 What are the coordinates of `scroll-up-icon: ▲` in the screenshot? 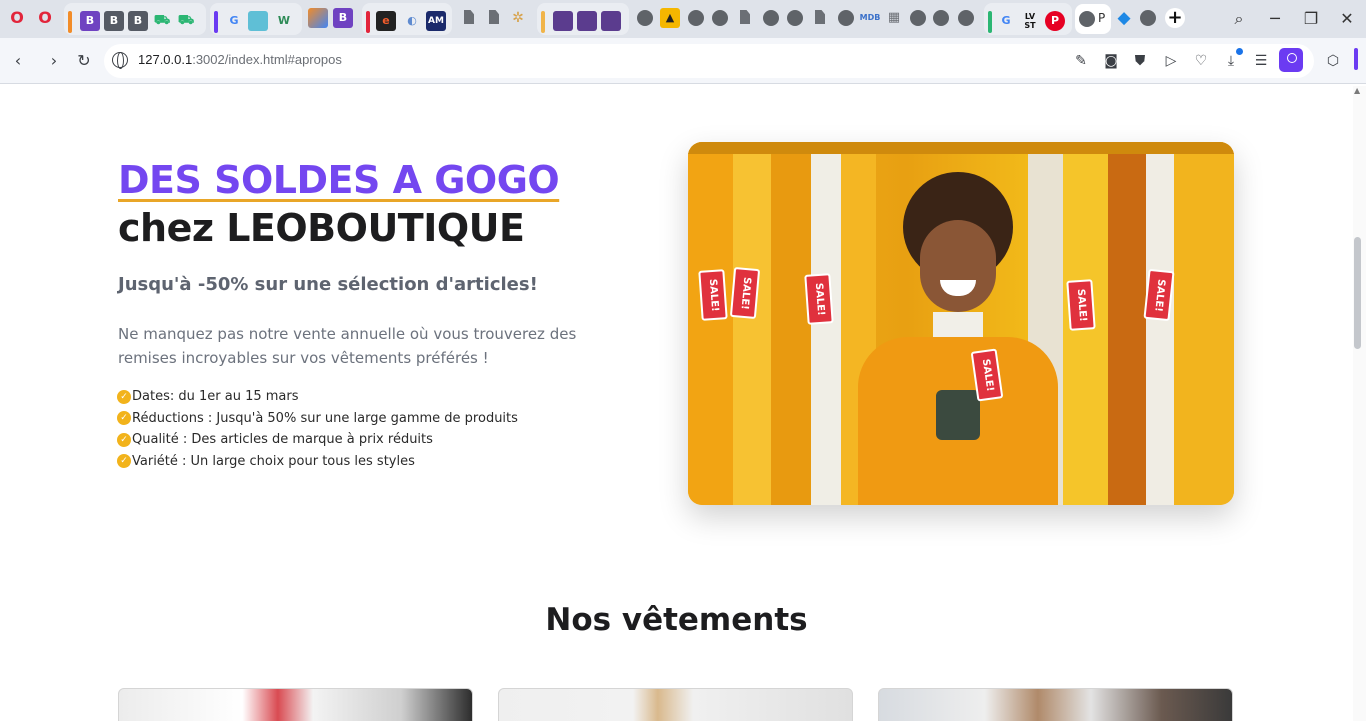 It's located at (1357, 90).